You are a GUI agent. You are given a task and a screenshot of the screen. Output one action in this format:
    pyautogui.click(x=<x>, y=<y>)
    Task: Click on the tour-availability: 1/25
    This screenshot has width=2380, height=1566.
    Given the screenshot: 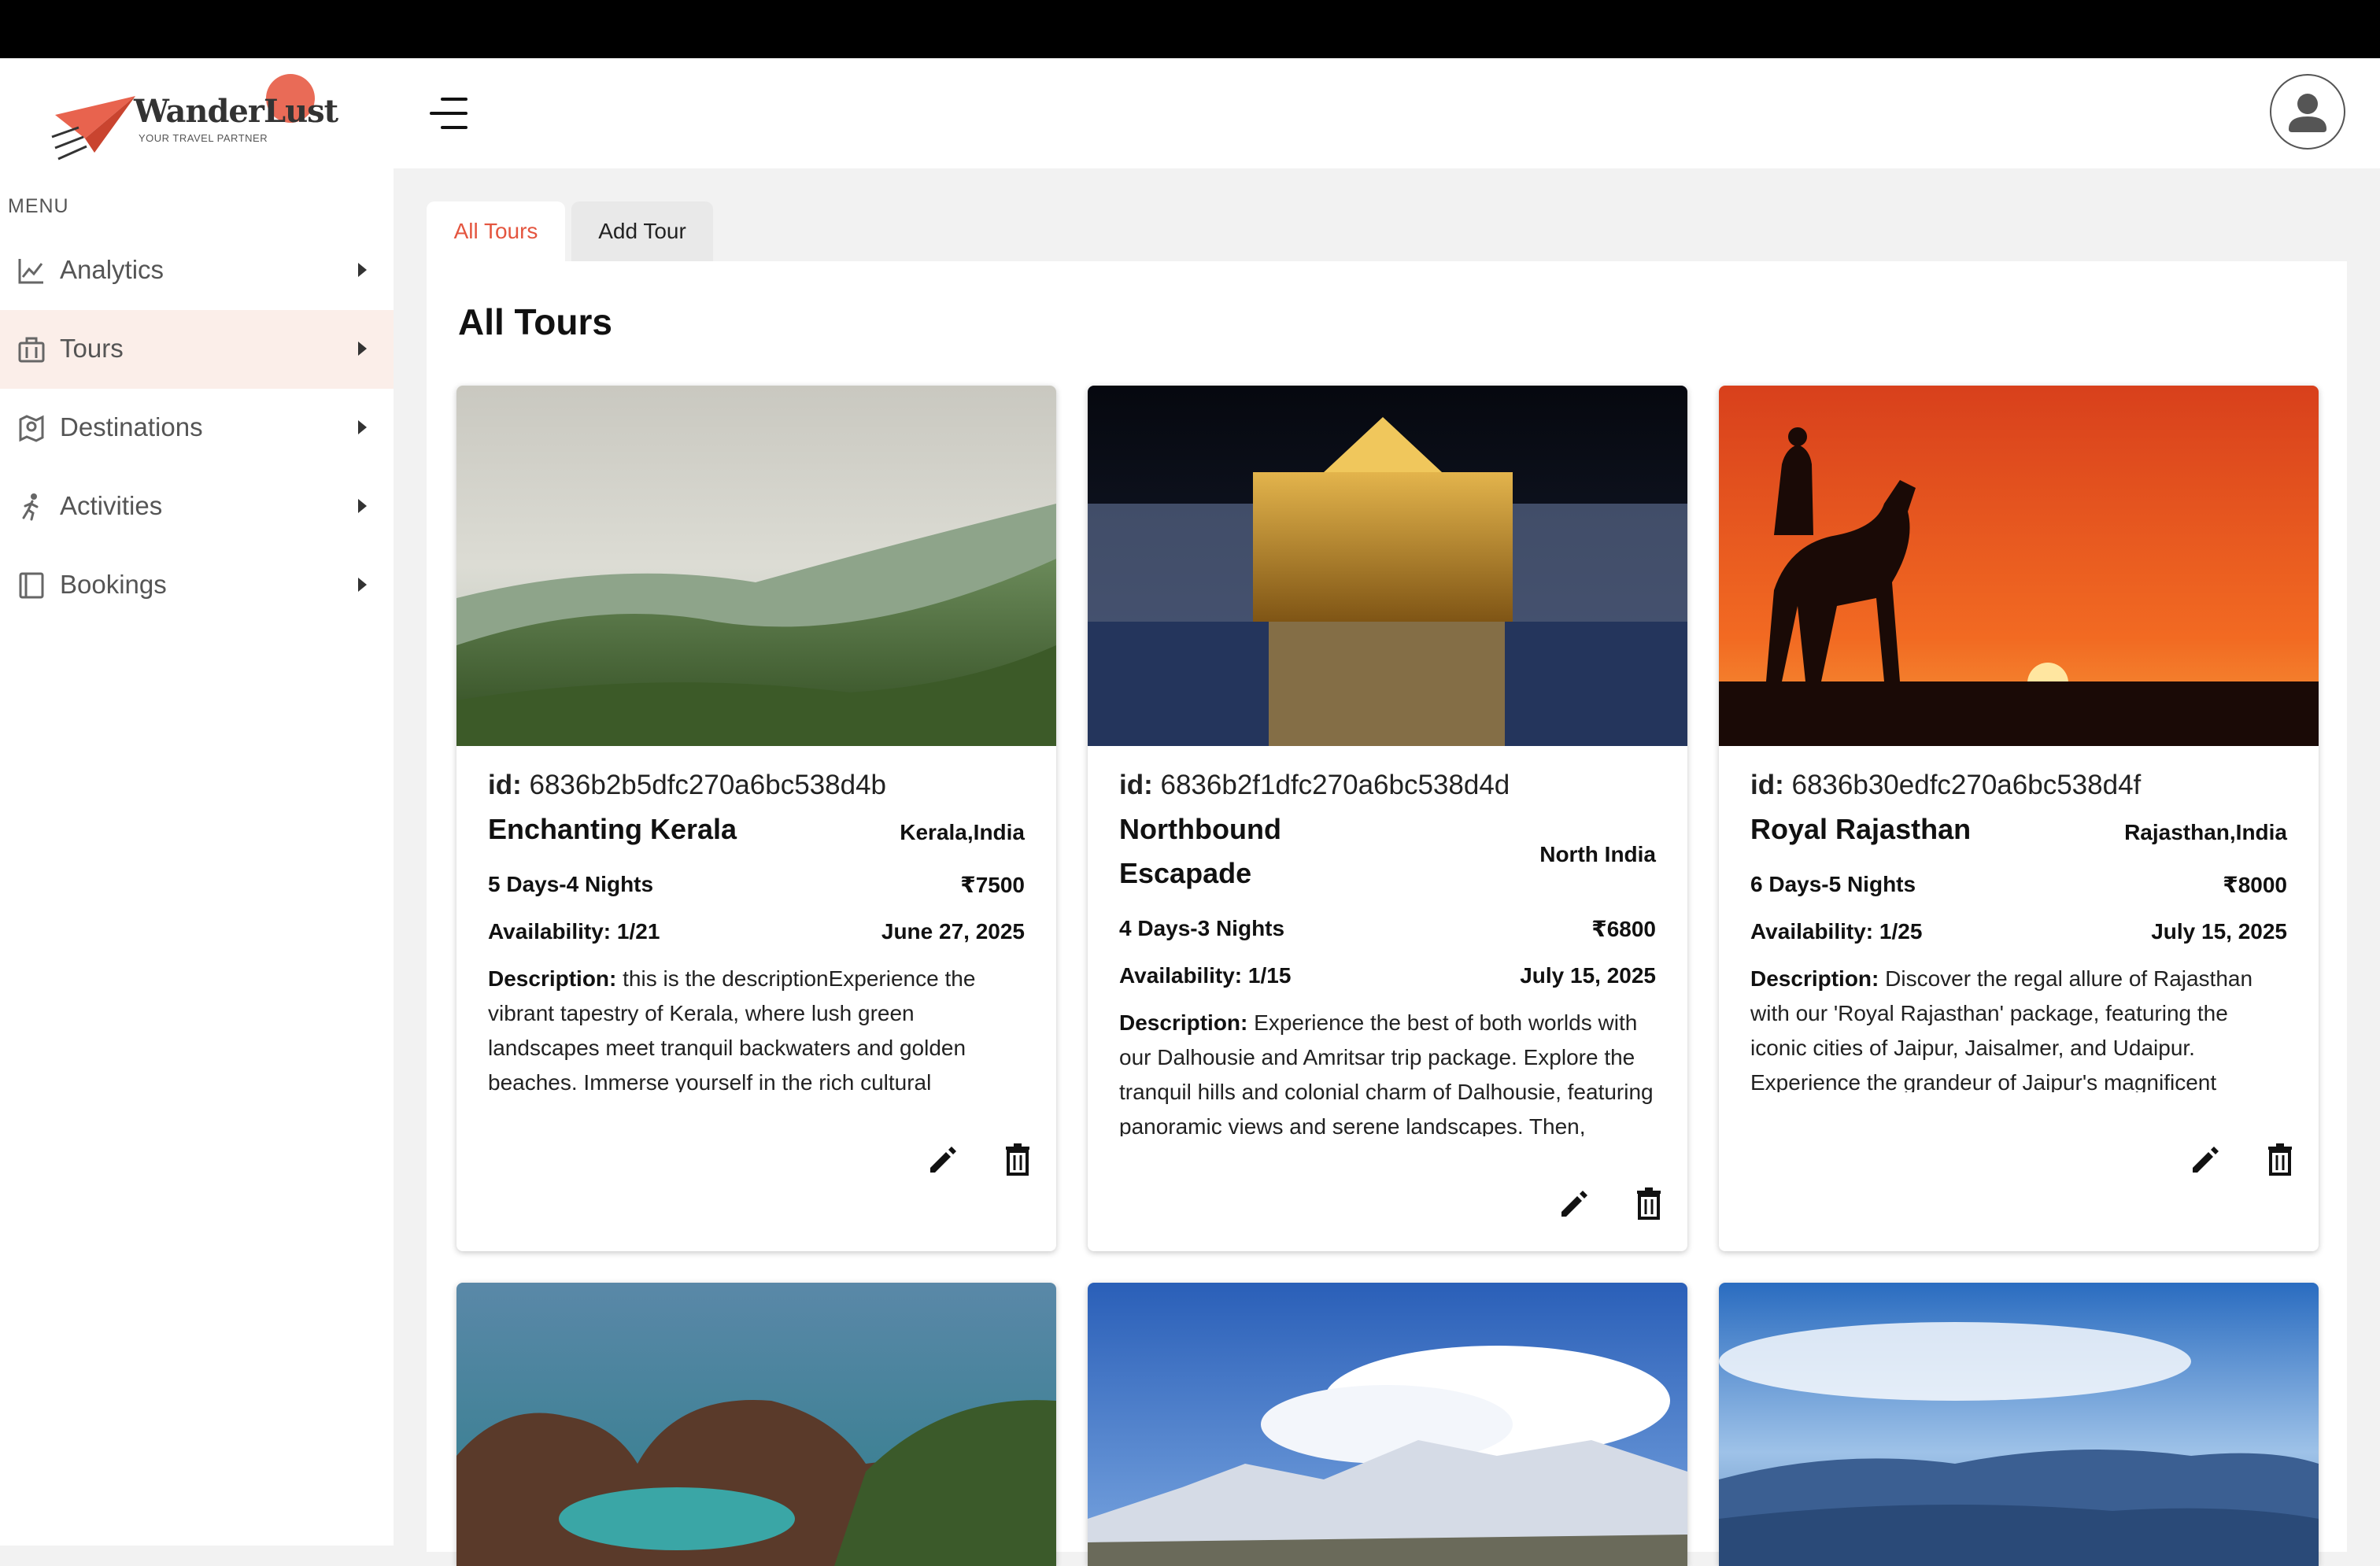 What is the action you would take?
    pyautogui.click(x=1901, y=931)
    